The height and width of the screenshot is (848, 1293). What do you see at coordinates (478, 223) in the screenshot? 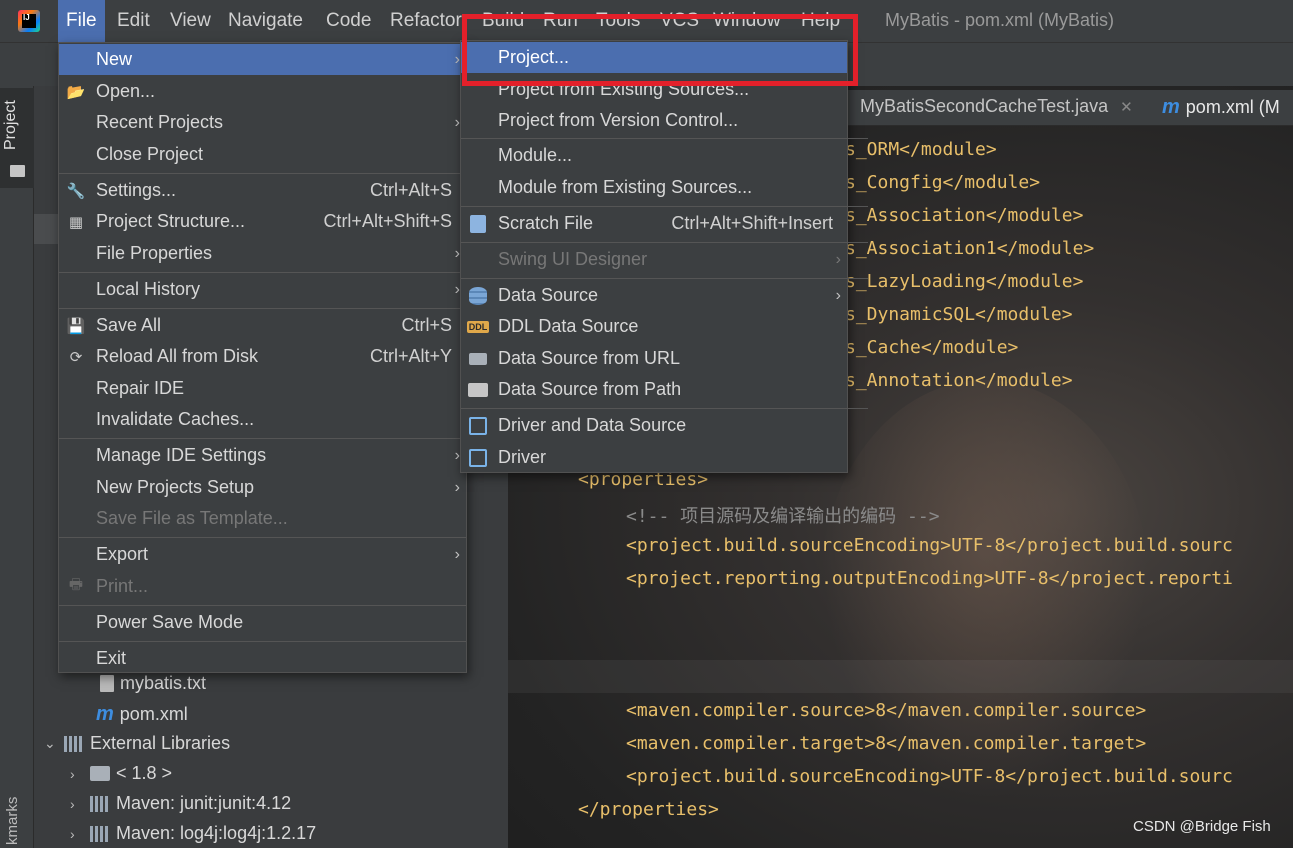
I see `scratch-file-icon` at bounding box center [478, 223].